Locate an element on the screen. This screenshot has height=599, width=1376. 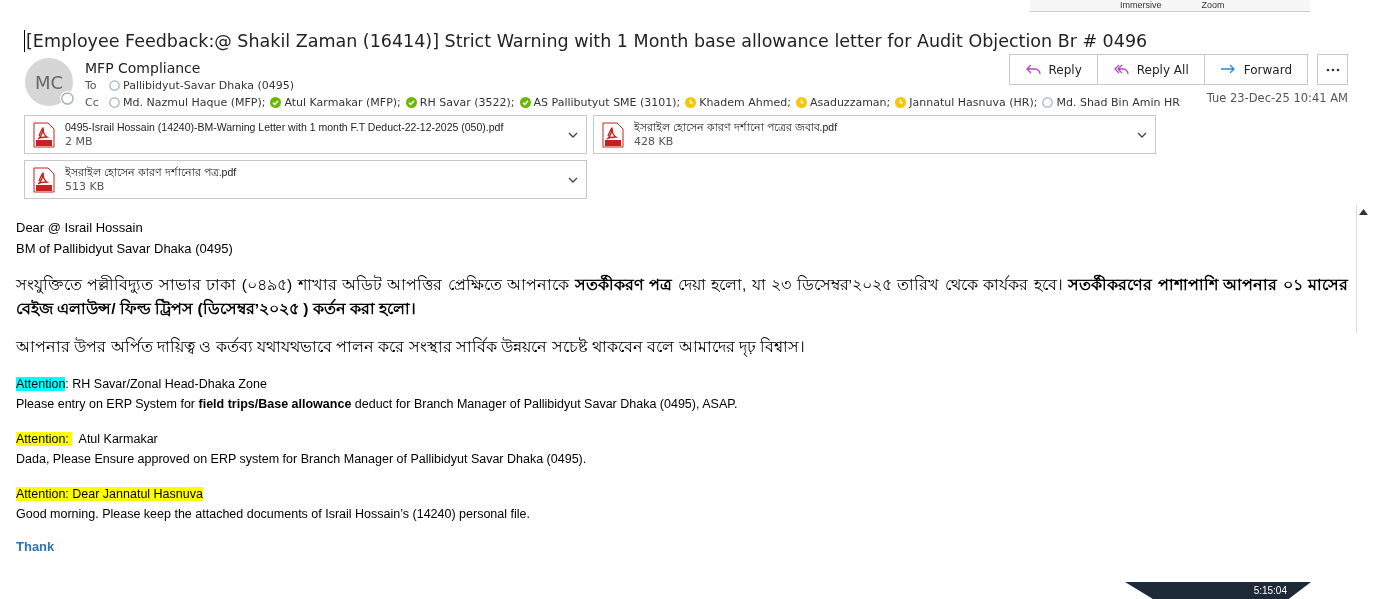
closing-text: Thank is located at coordinates (36, 547).